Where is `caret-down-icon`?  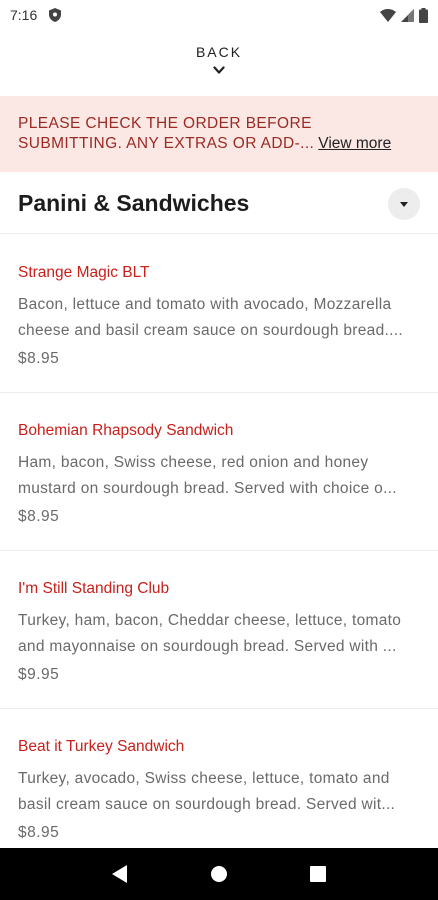
caret-down-icon is located at coordinates (404, 204).